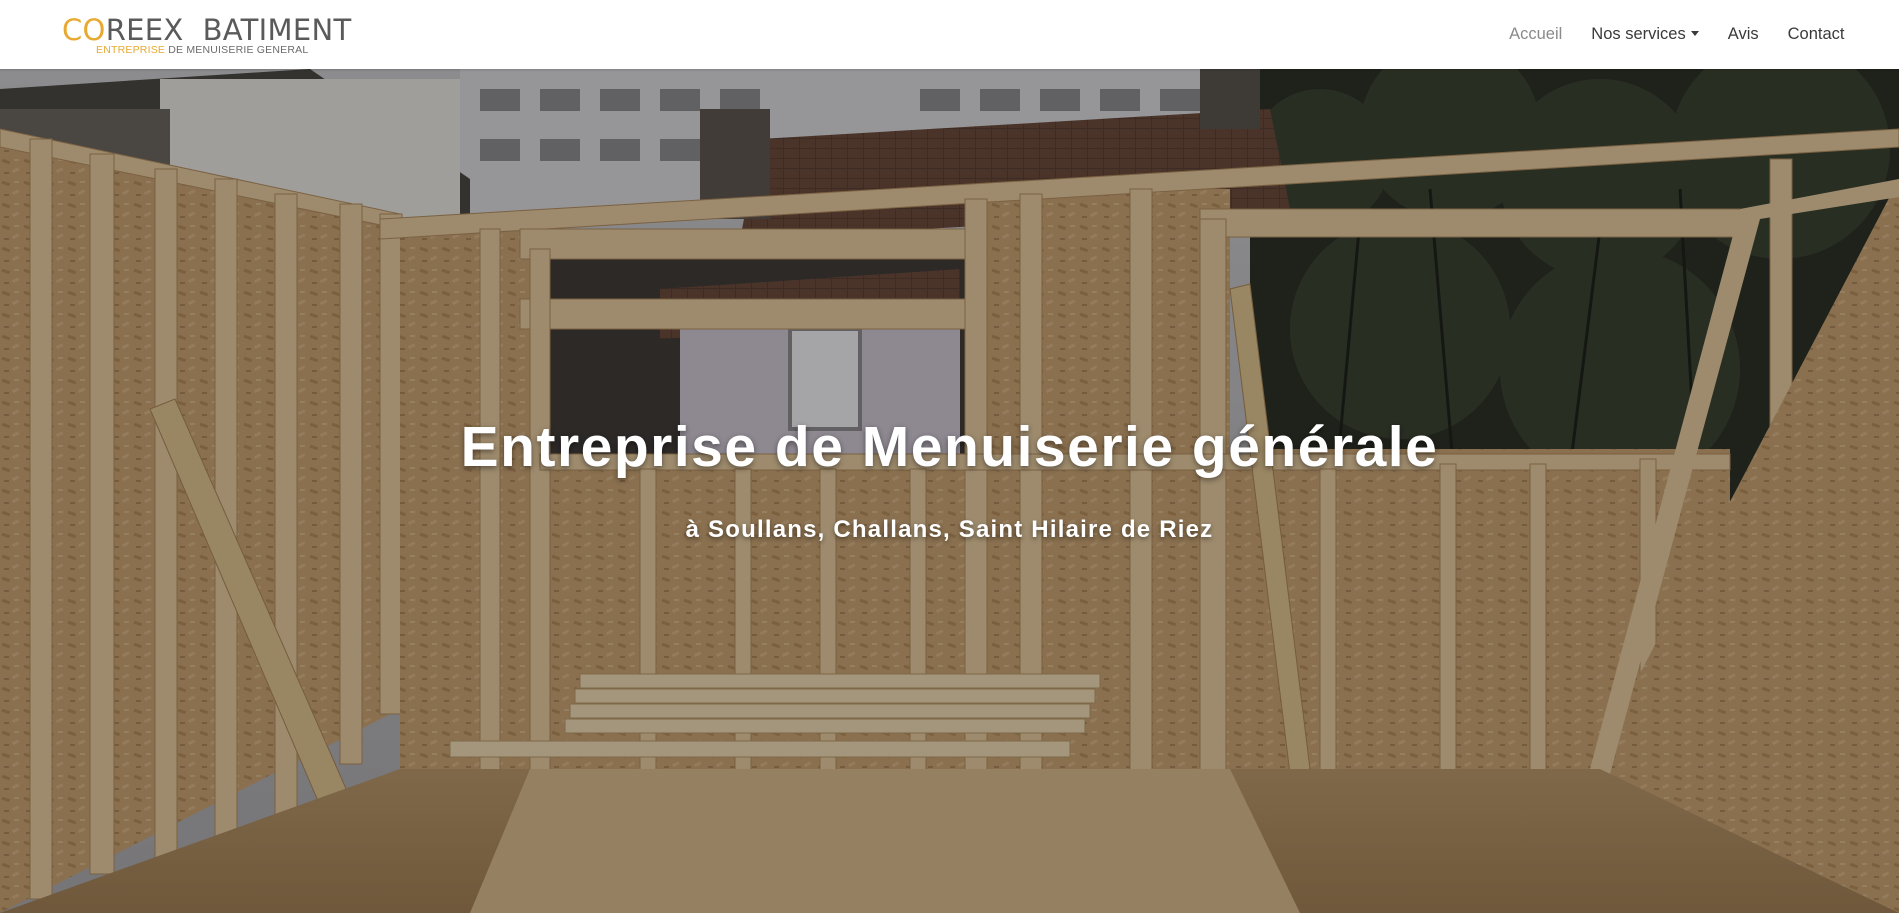 The height and width of the screenshot is (913, 1899). I want to click on nav-item-contact: Contact, so click(1816, 34).